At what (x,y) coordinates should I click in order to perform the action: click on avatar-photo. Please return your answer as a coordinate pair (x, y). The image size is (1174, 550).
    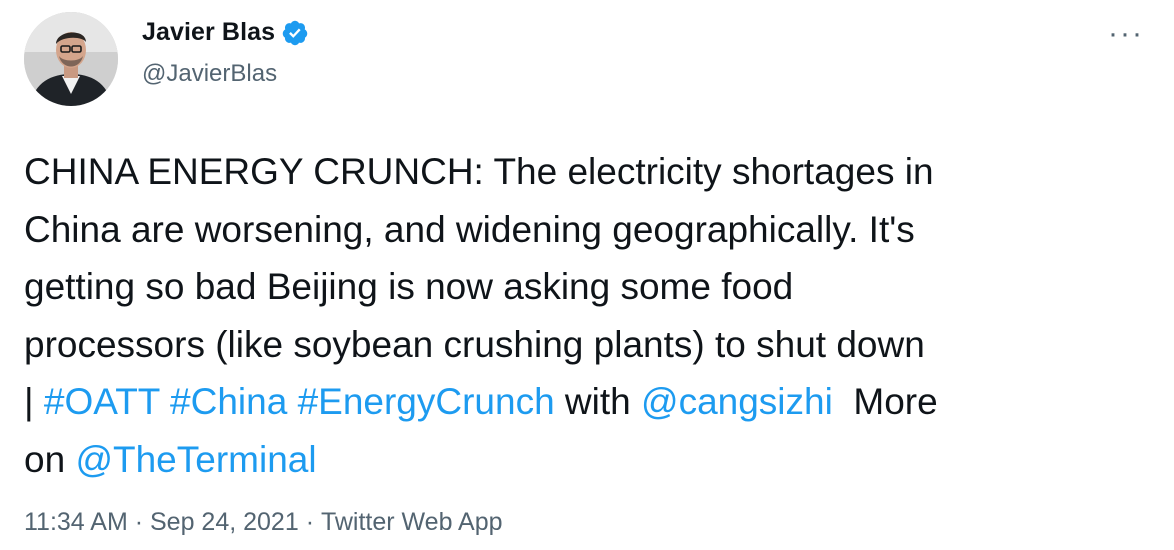
    Looking at the image, I should click on (71, 59).